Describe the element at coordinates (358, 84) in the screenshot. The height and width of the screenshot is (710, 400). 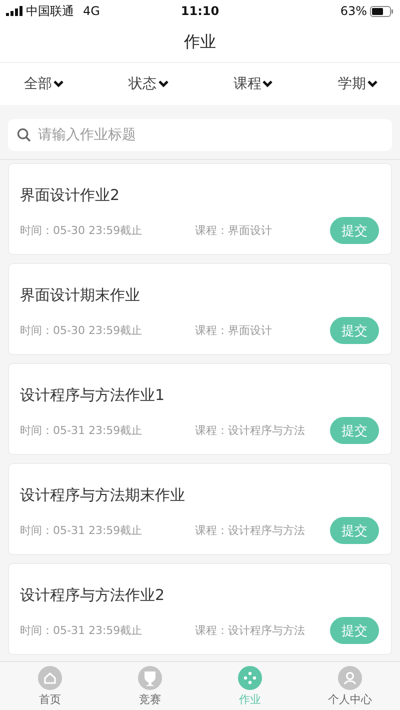
I see `filter-dropdown: 学期` at that location.